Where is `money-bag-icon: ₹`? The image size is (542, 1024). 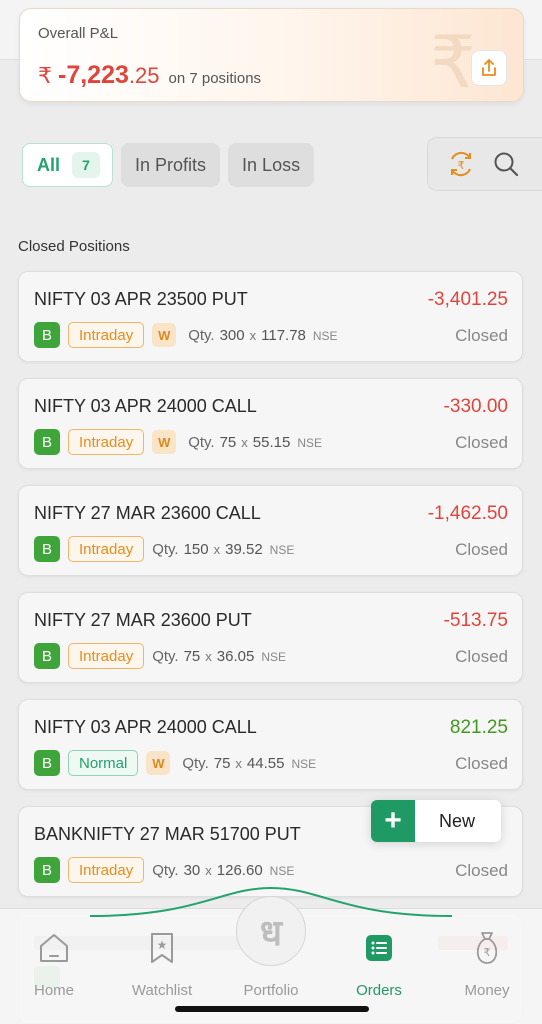
money-bag-icon: ₹ is located at coordinates (487, 948).